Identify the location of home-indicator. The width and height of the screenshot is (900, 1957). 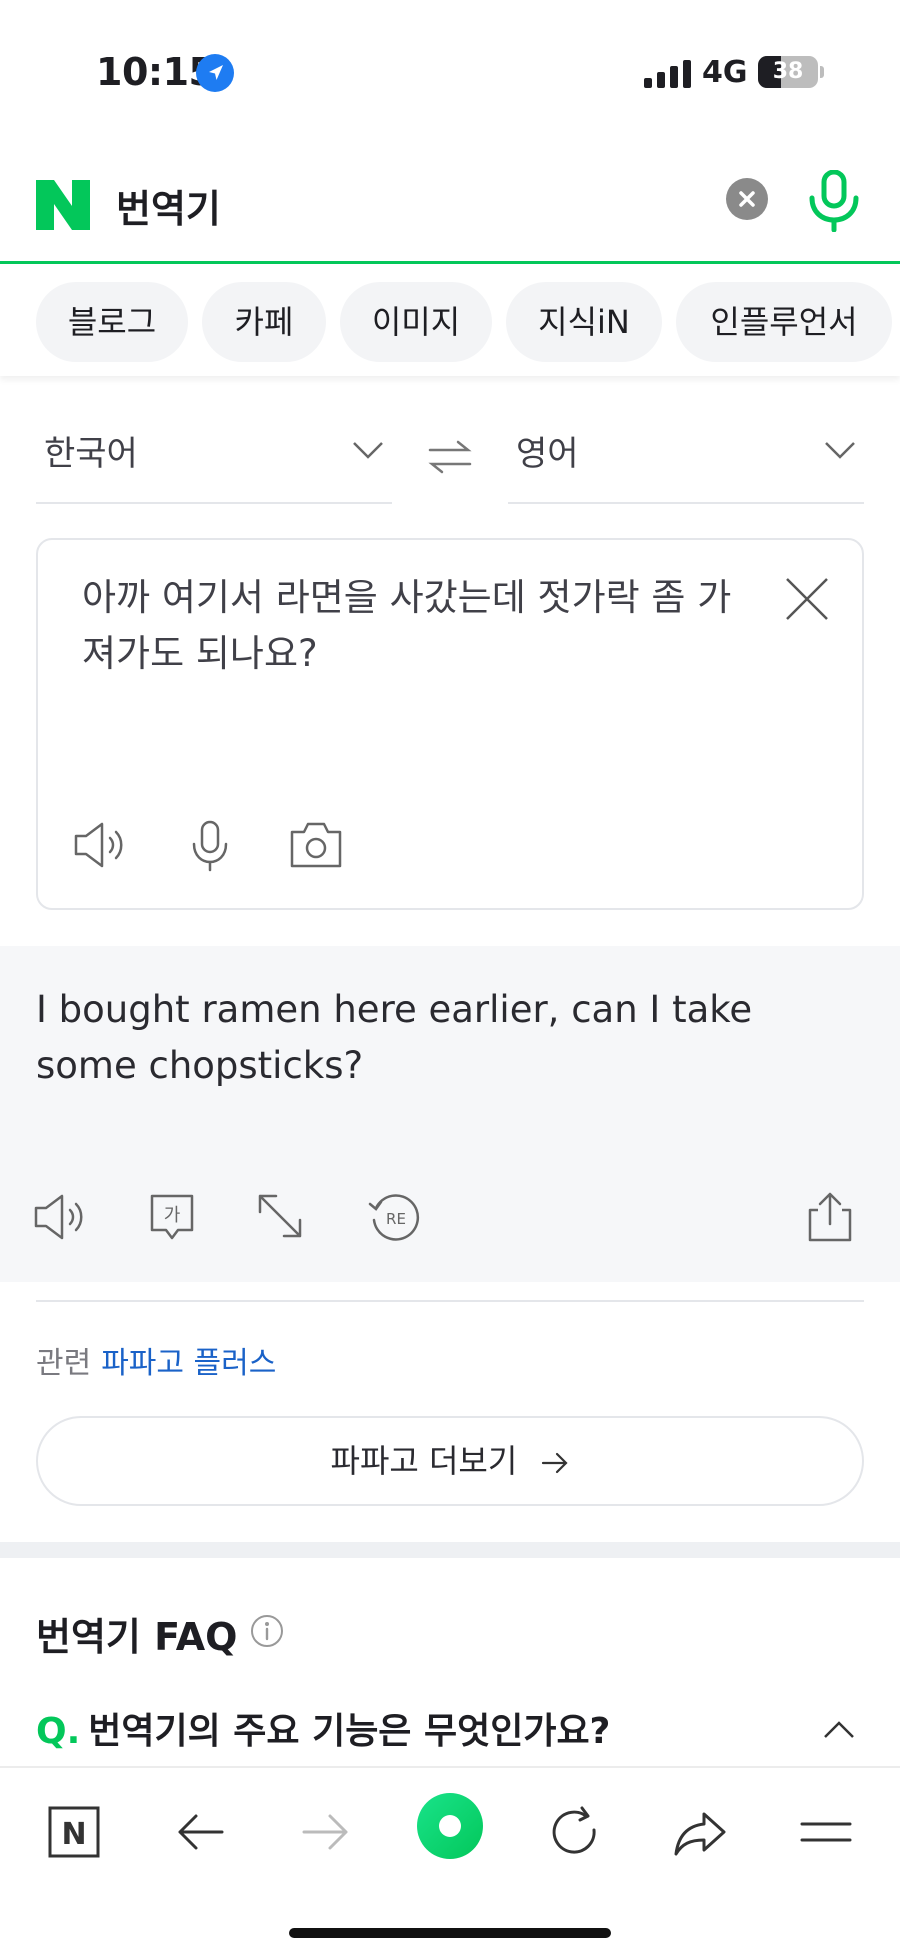
(450, 1933).